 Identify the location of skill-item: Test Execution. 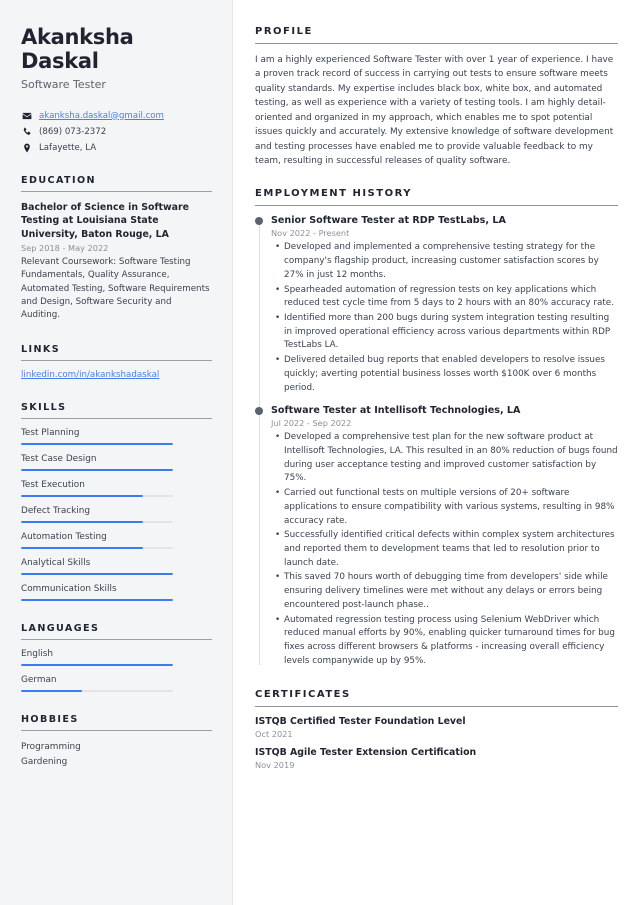
(116, 489).